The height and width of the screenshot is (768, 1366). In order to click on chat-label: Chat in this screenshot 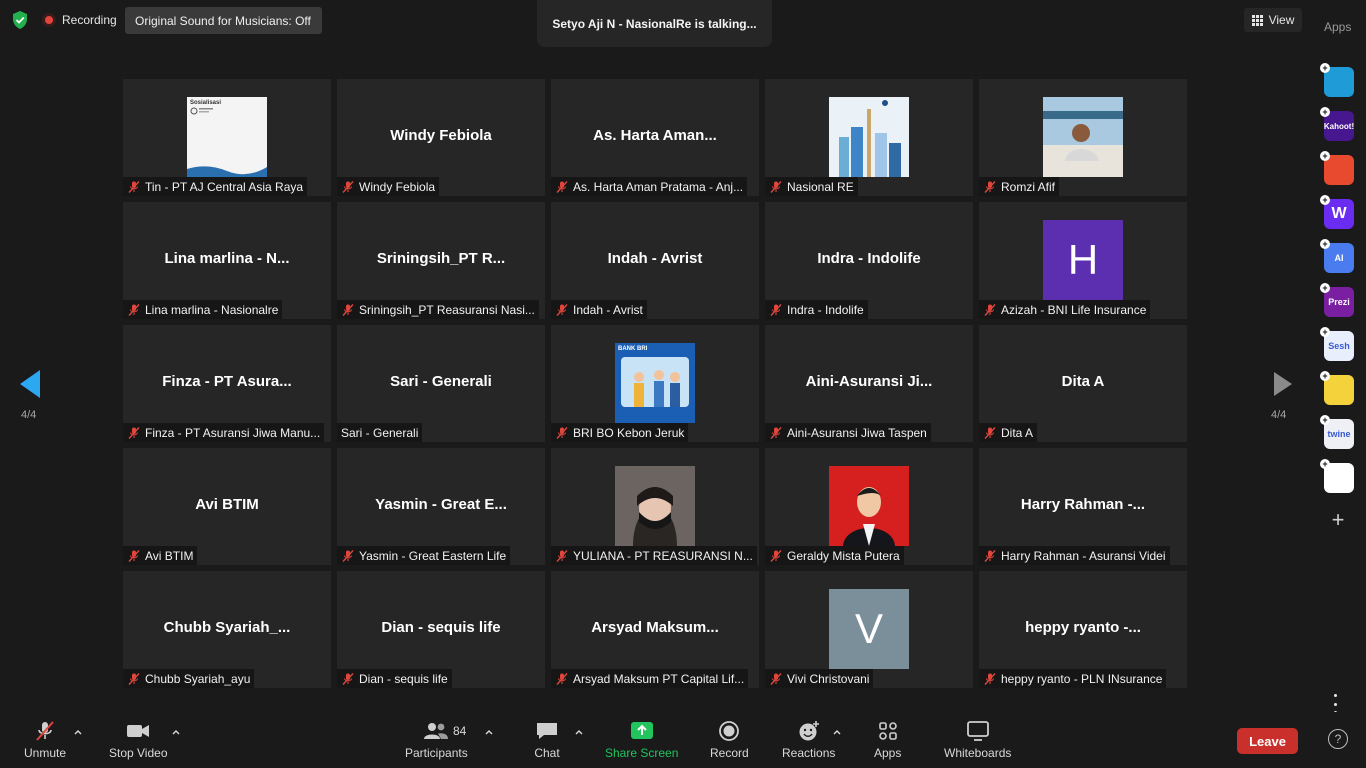, I will do `click(547, 753)`.